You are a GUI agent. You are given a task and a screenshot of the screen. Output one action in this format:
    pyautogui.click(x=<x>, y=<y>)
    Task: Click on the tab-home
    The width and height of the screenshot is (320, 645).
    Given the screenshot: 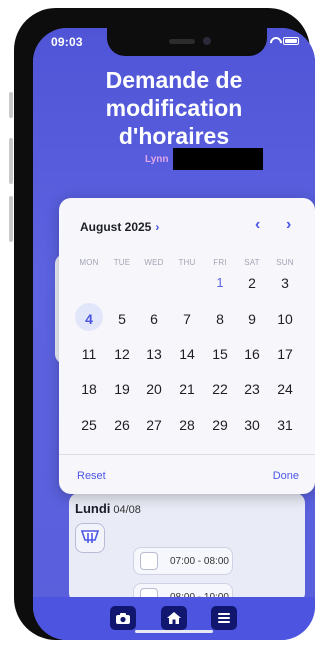 What is the action you would take?
    pyautogui.click(x=174, y=618)
    